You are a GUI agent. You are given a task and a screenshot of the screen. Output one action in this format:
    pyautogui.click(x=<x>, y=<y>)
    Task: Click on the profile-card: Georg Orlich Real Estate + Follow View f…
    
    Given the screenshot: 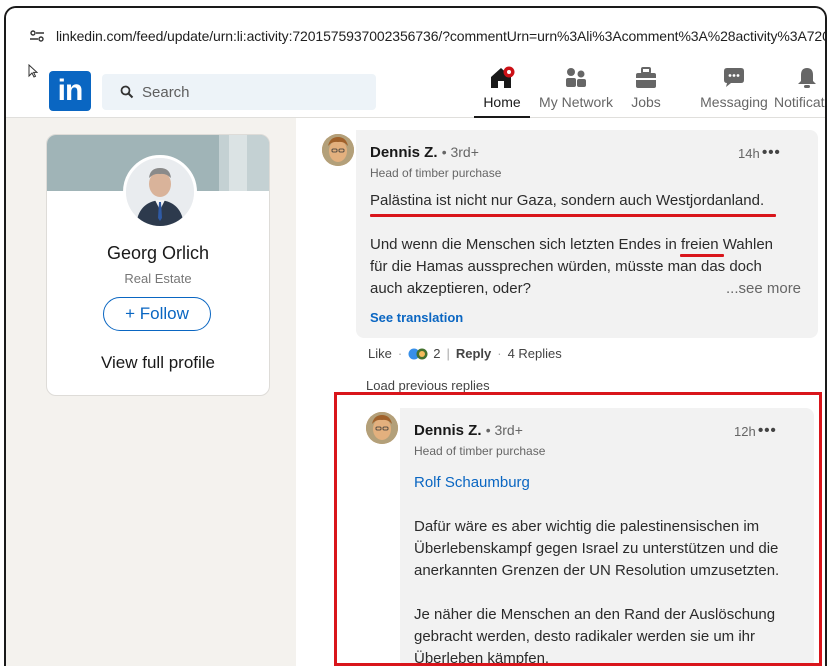 What is the action you would take?
    pyautogui.click(x=158, y=265)
    